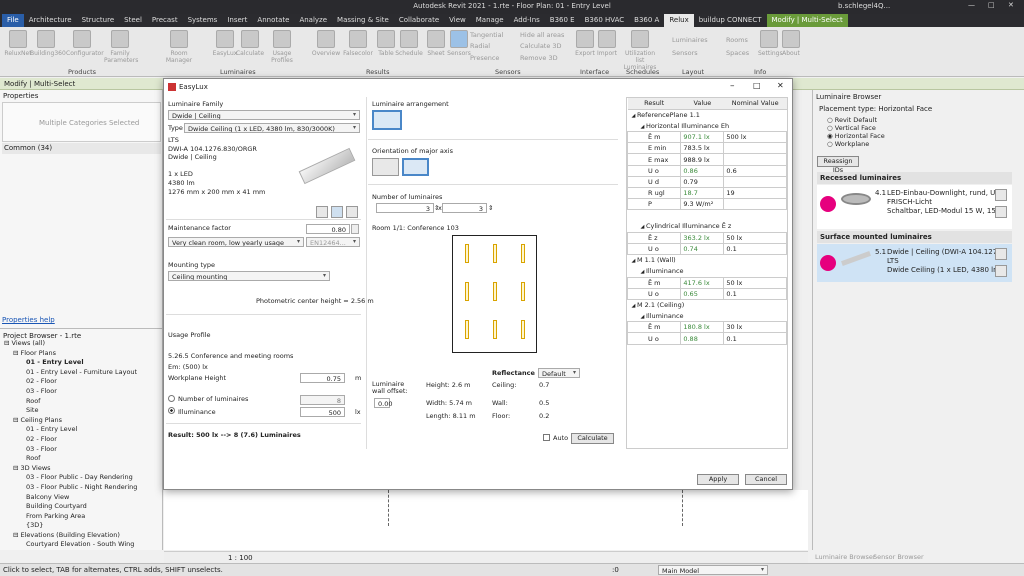  Describe the element at coordinates (541, 46) in the screenshot. I see `sensor-calculate-3d: Calculate 3D` at that location.